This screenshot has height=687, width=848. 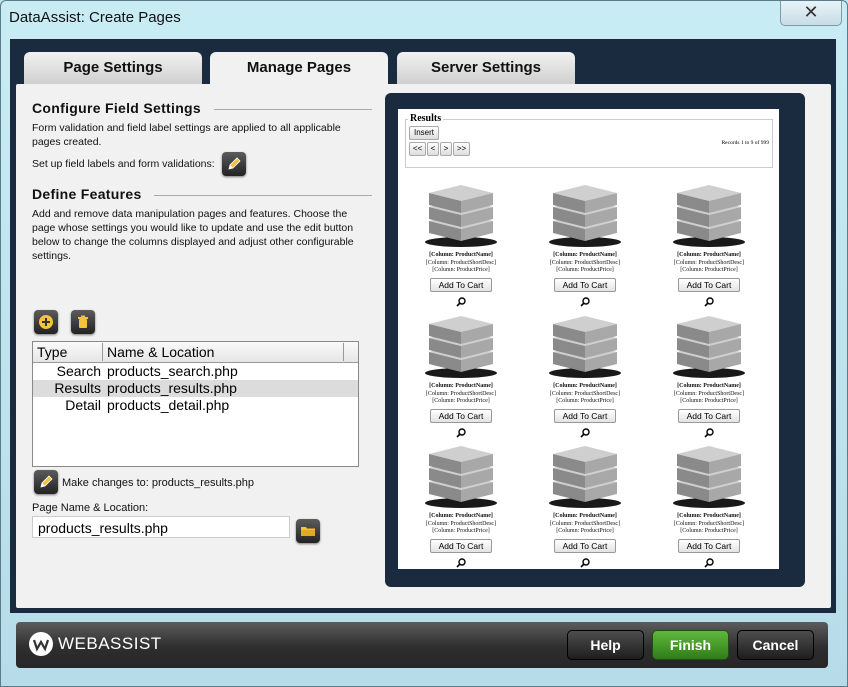 What do you see at coordinates (116, 108) in the screenshot?
I see `configure-field-settings-title: Configure Field Settings` at bounding box center [116, 108].